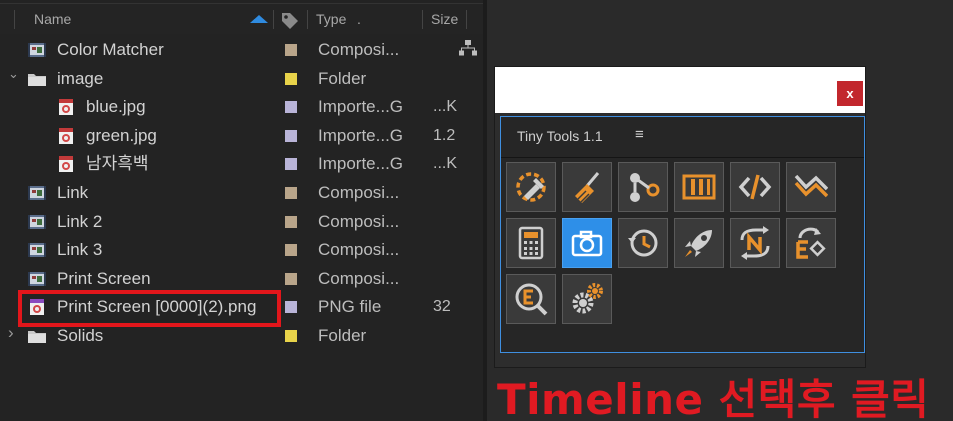 This screenshot has height=421, width=953. I want to click on item-name: Link, so click(73, 192).